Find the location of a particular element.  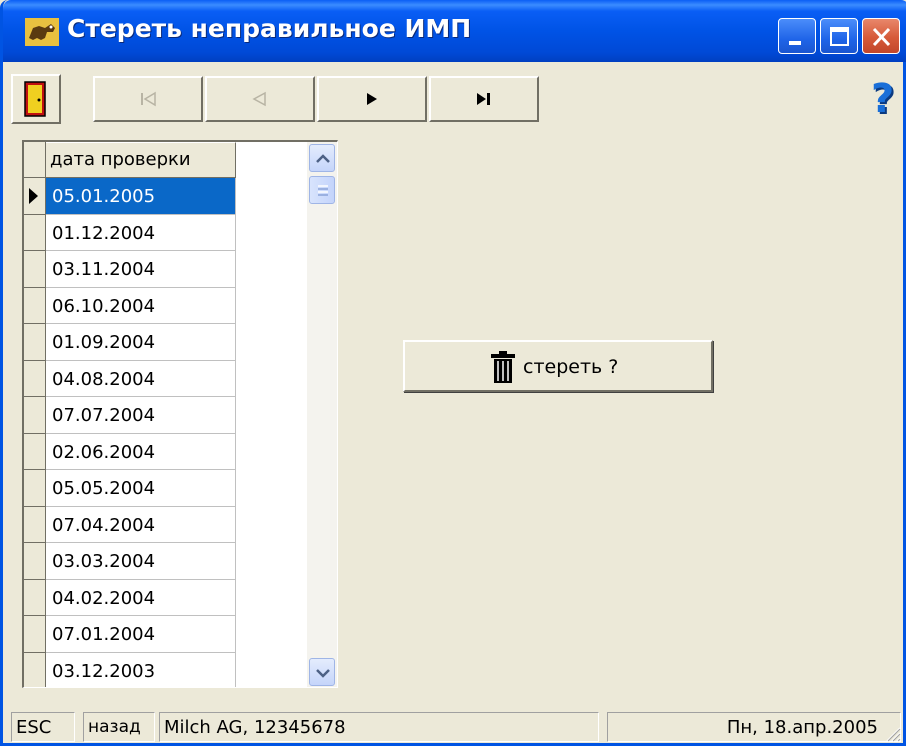

app-icon is located at coordinates (42, 32).